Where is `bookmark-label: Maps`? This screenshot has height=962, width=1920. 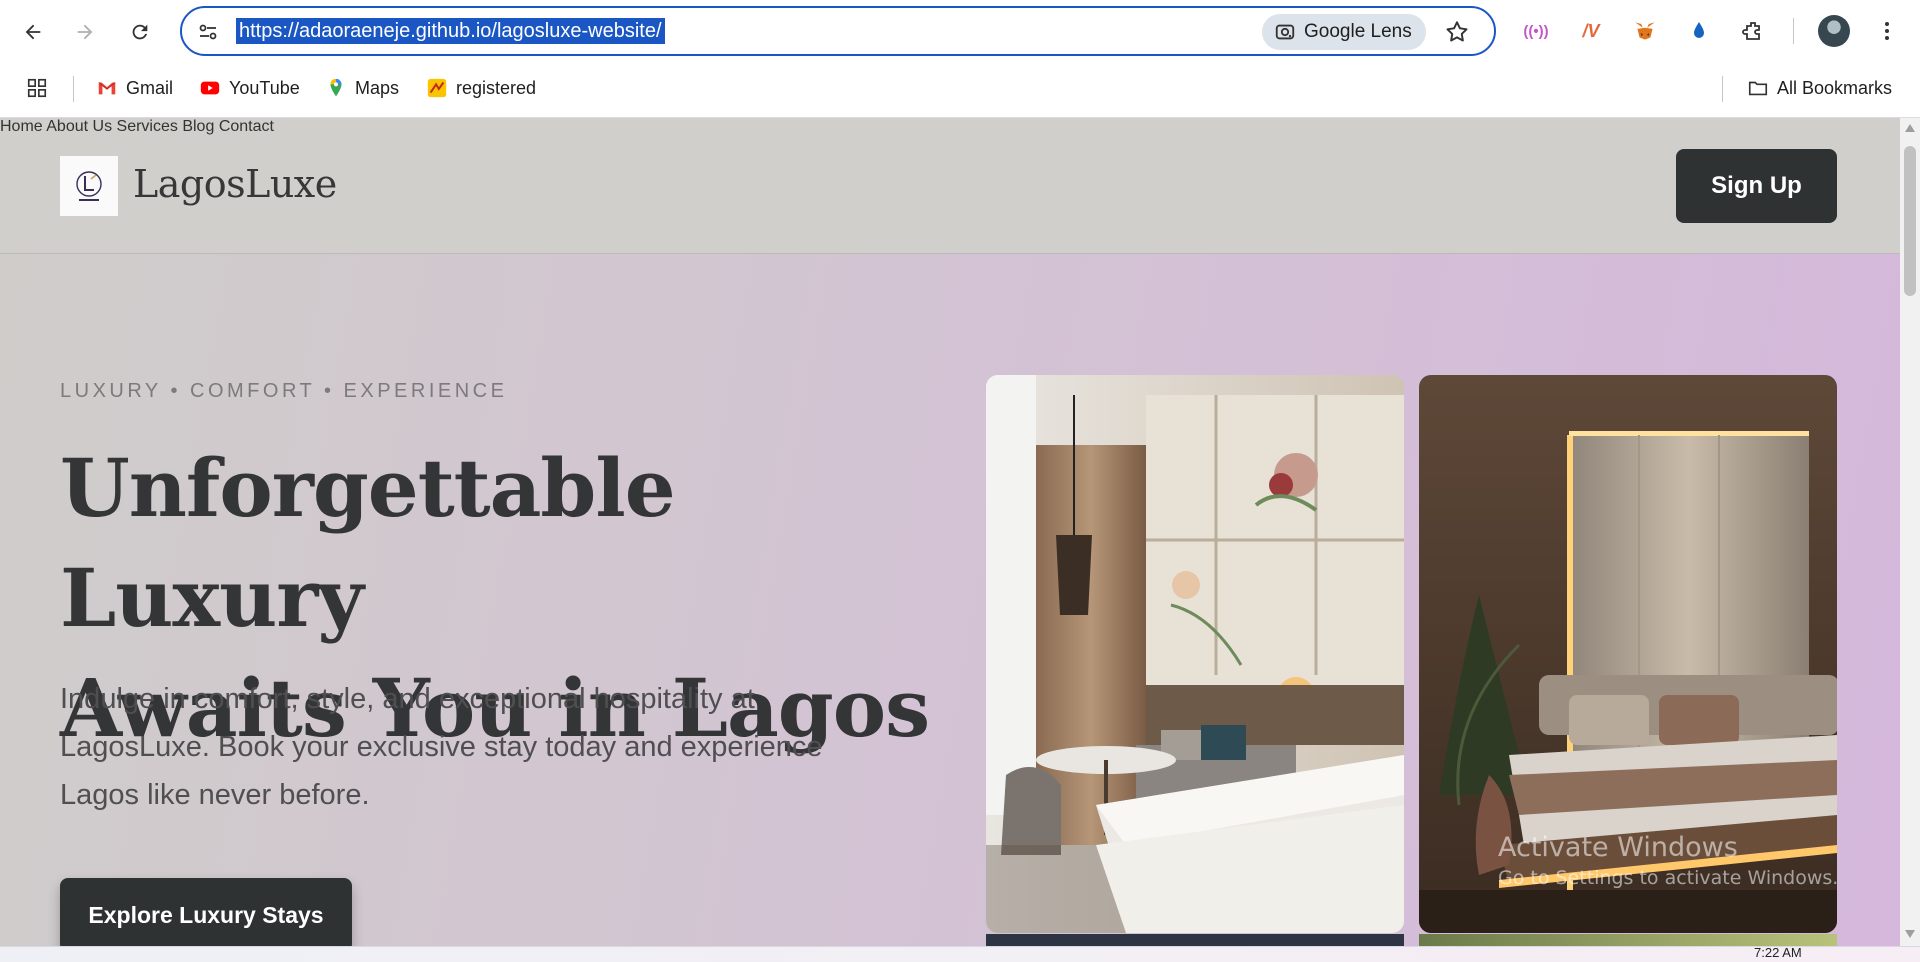
bookmark-label: Maps is located at coordinates (377, 87).